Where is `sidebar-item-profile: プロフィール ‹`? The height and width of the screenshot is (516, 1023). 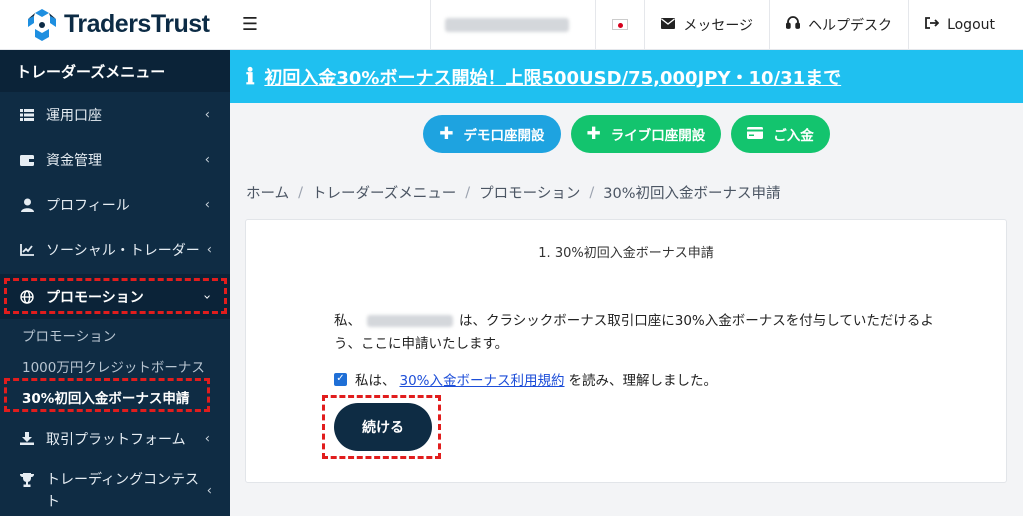 sidebar-item-profile: プロフィール ‹ is located at coordinates (115, 204).